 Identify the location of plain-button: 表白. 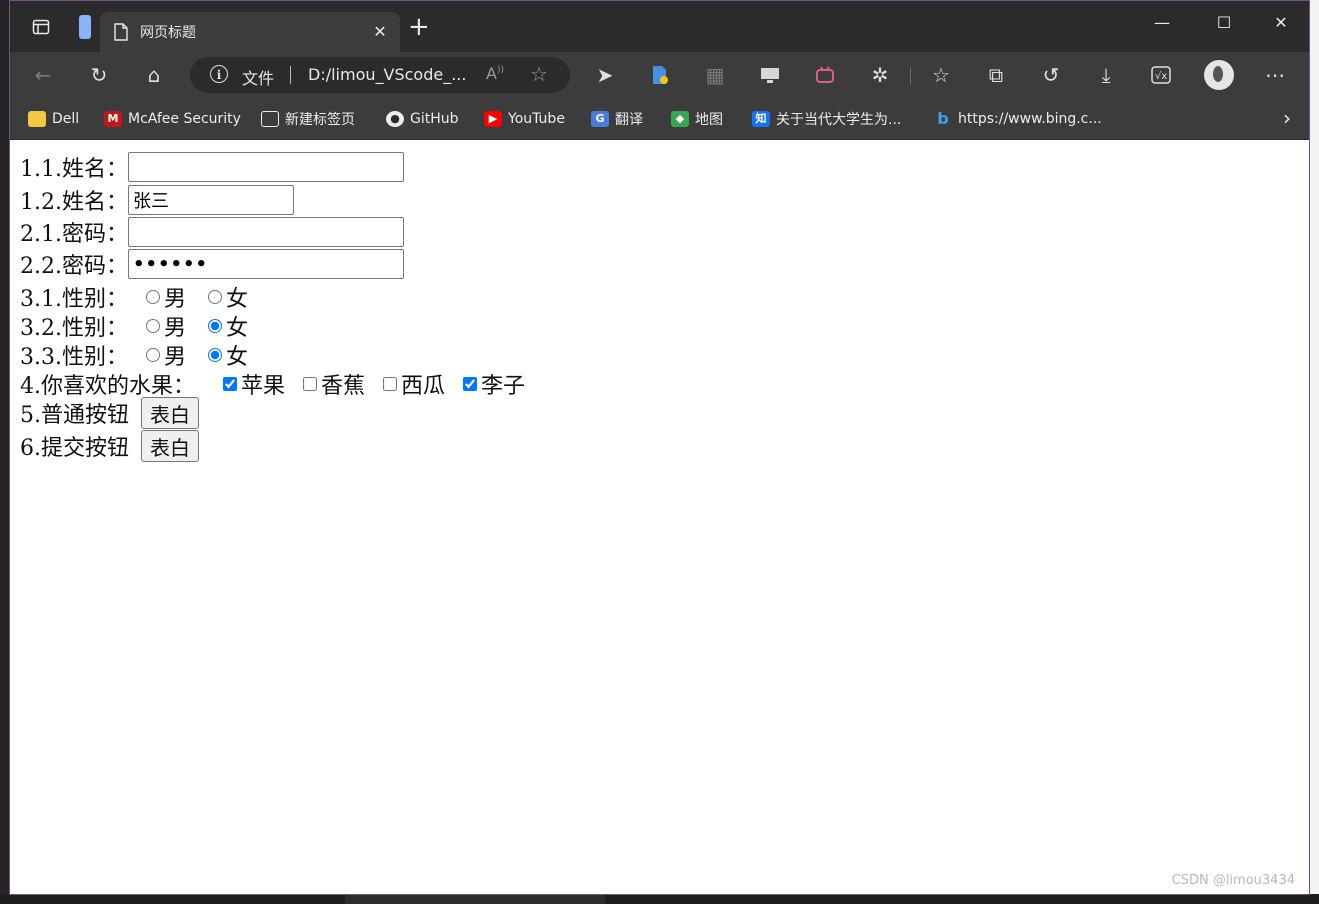
(170, 413).